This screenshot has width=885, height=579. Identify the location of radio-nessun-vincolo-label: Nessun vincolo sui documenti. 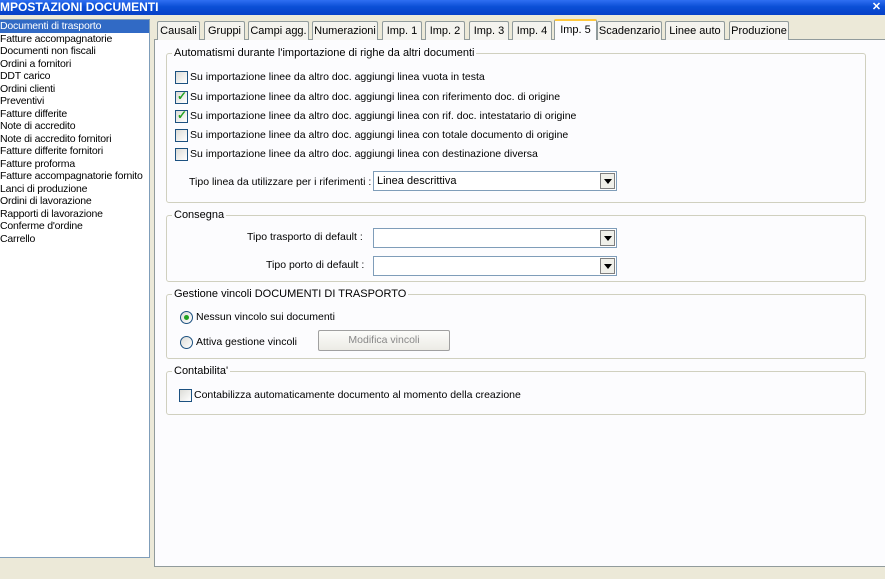
(265, 317).